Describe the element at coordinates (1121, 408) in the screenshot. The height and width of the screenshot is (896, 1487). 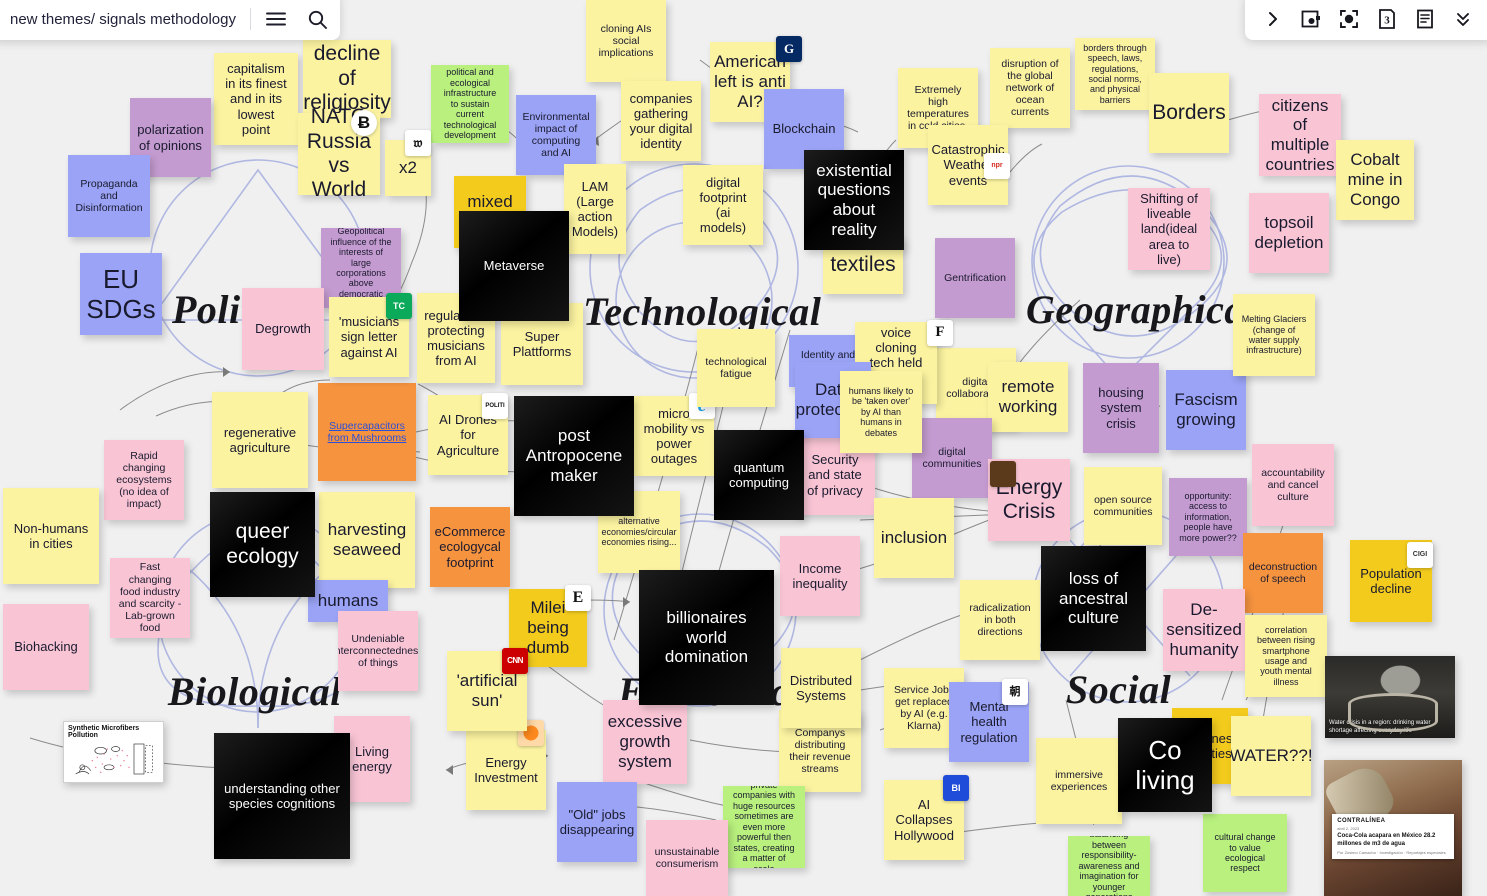
I see `sticky-note: housing system crisis` at that location.